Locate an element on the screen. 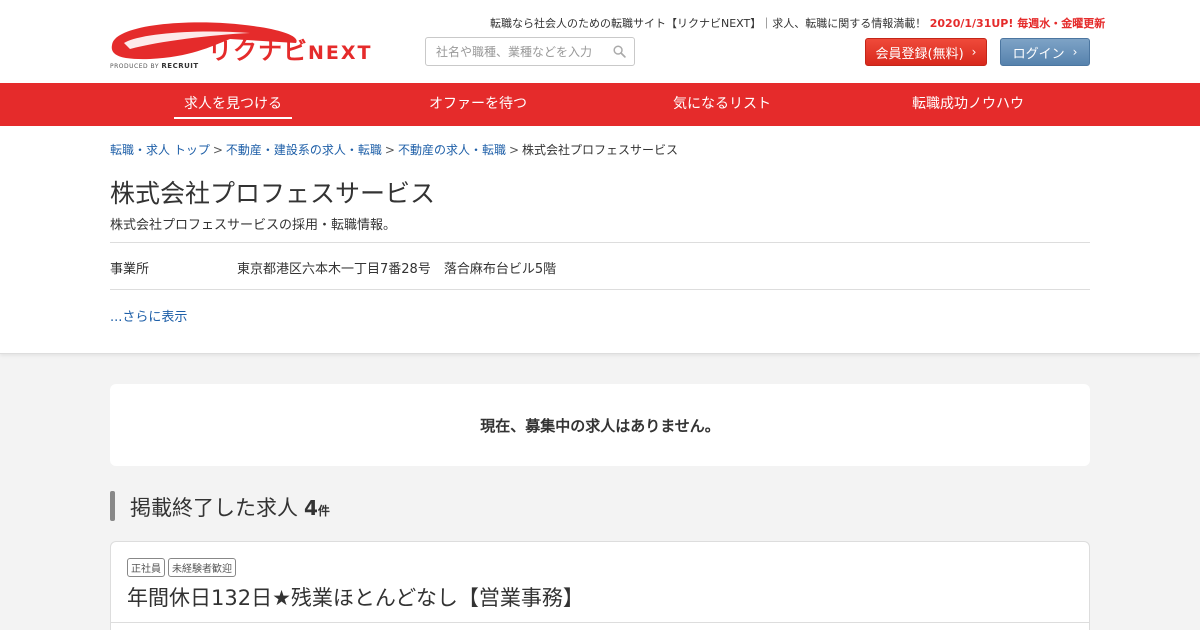 The height and width of the screenshot is (630, 1200). produced-by-label: PRODUCED BY is located at coordinates (134, 66).